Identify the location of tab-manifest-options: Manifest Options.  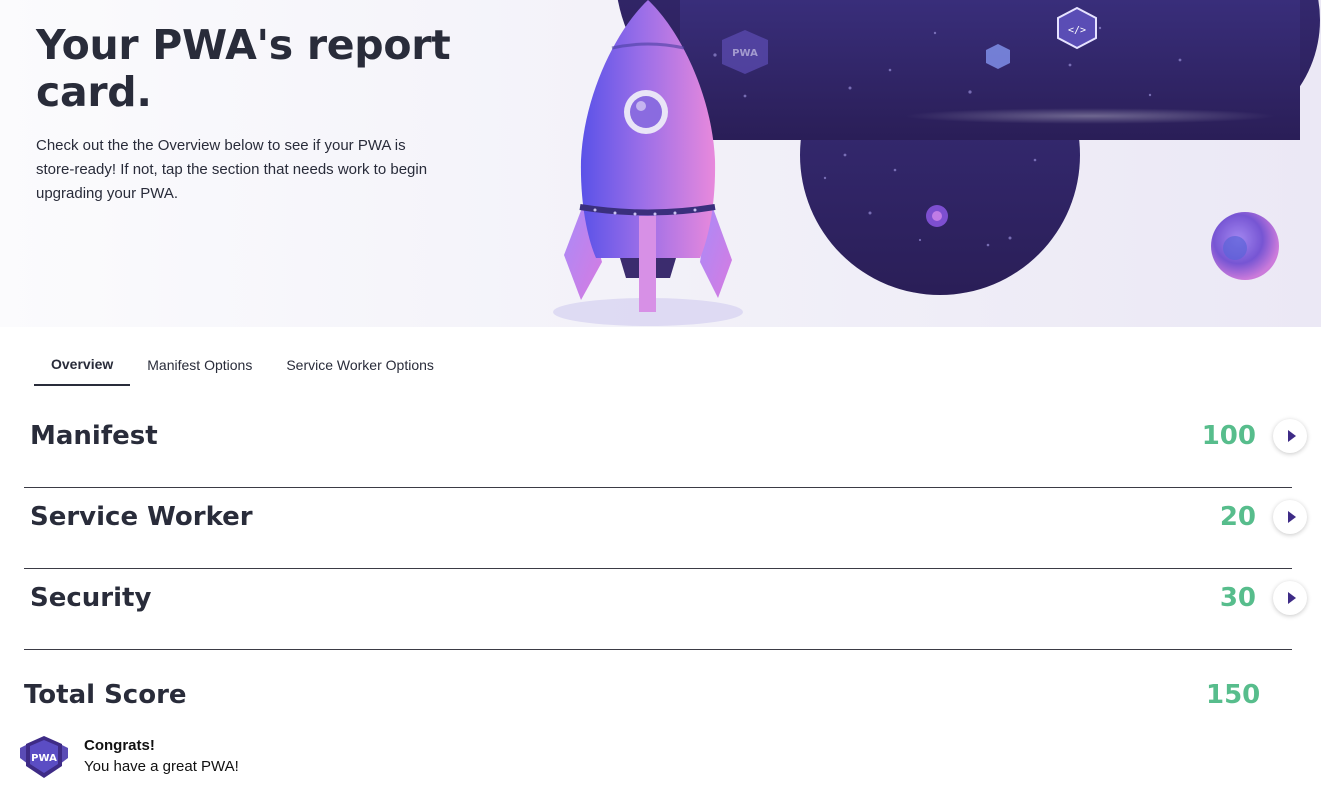
(199, 365).